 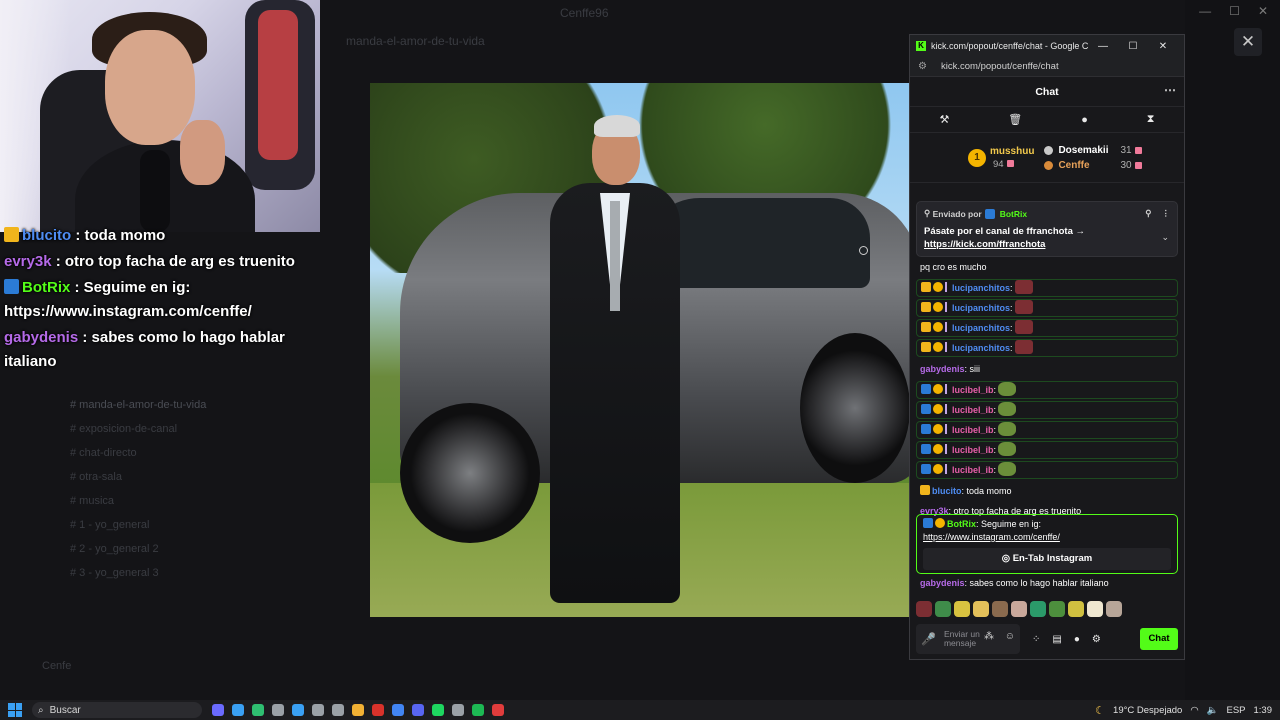 I want to click on close-button: ✕, so click(x=1163, y=46).